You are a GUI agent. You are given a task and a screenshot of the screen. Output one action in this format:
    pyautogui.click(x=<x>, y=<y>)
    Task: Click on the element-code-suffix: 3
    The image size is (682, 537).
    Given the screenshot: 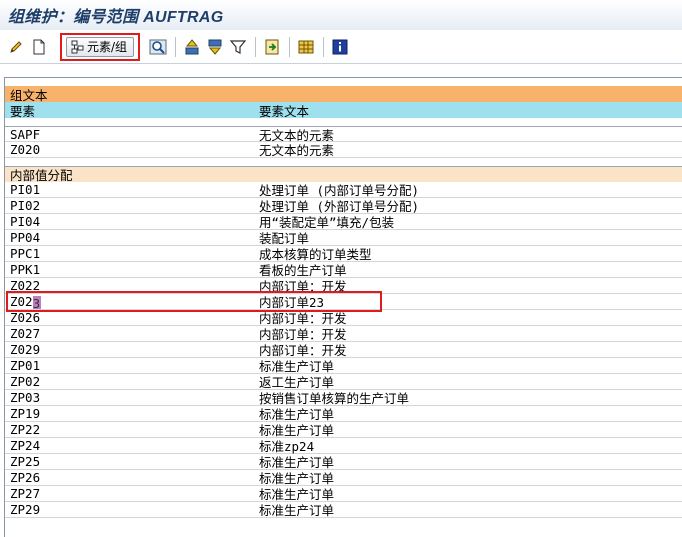 What is the action you would take?
    pyautogui.click(x=36, y=303)
    